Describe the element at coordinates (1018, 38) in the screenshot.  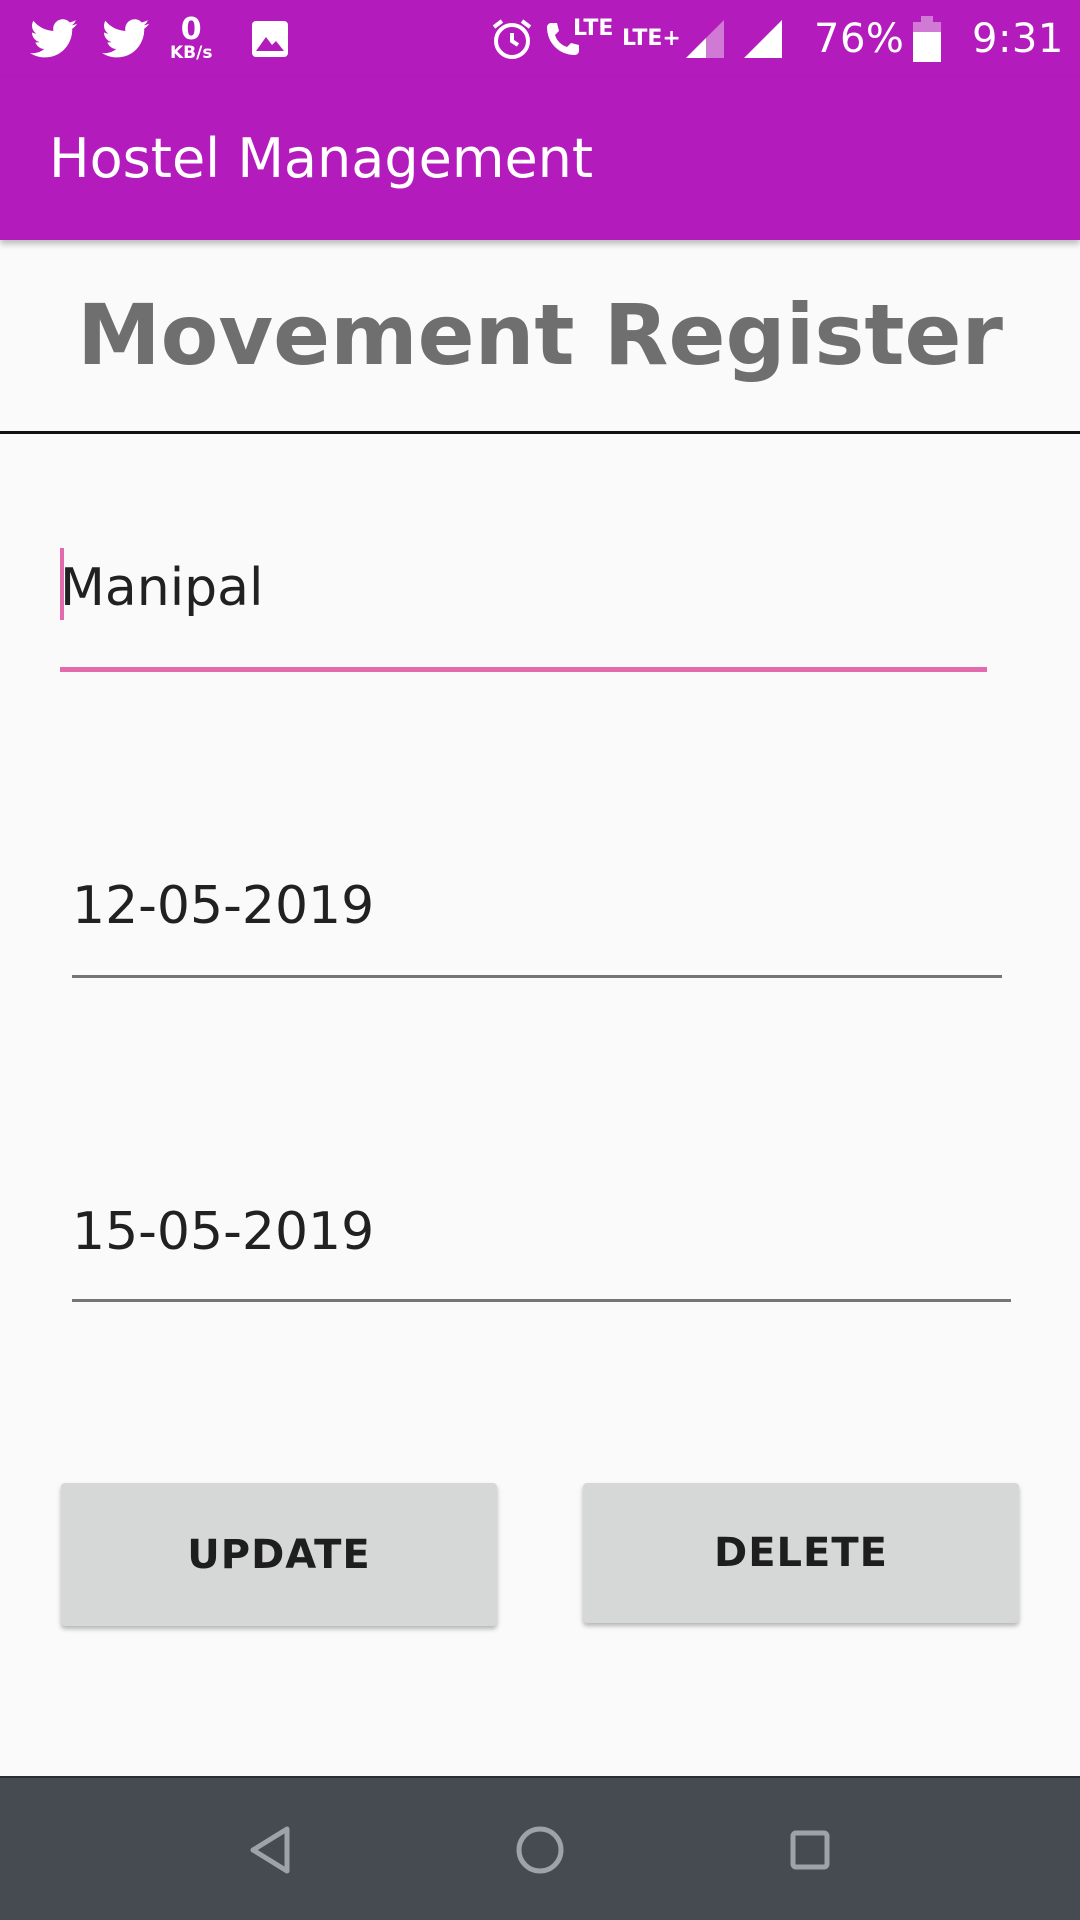
I see `clock: 9:31` at that location.